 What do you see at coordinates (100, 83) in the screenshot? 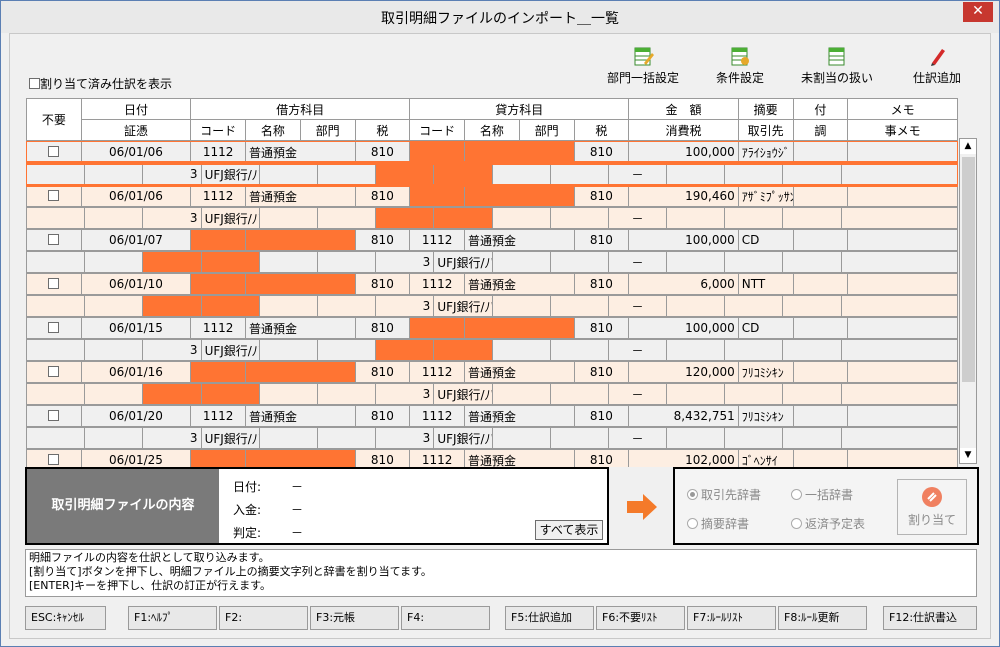
I see `show-assigned-checkbox: 割り当て済み仕訳を表示` at bounding box center [100, 83].